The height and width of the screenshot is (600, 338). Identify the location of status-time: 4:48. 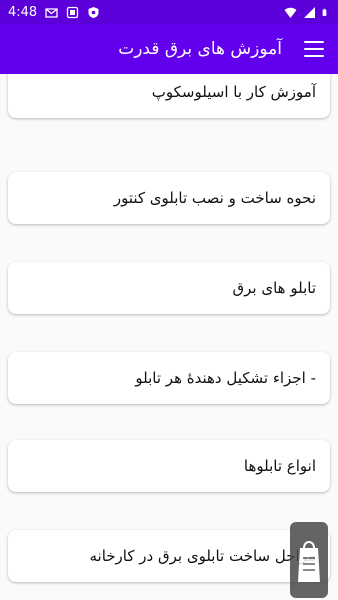
(23, 12).